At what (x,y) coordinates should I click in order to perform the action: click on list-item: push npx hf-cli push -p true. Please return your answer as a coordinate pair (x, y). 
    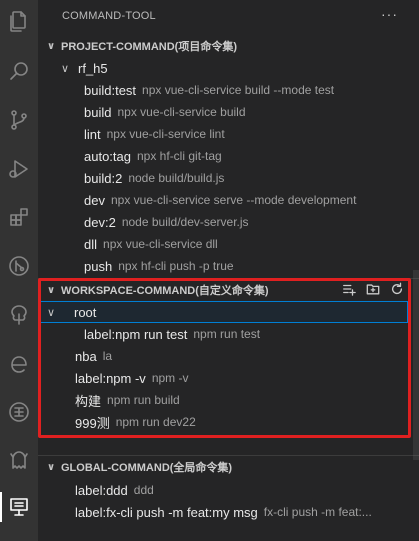
    Looking at the image, I should click on (224, 266).